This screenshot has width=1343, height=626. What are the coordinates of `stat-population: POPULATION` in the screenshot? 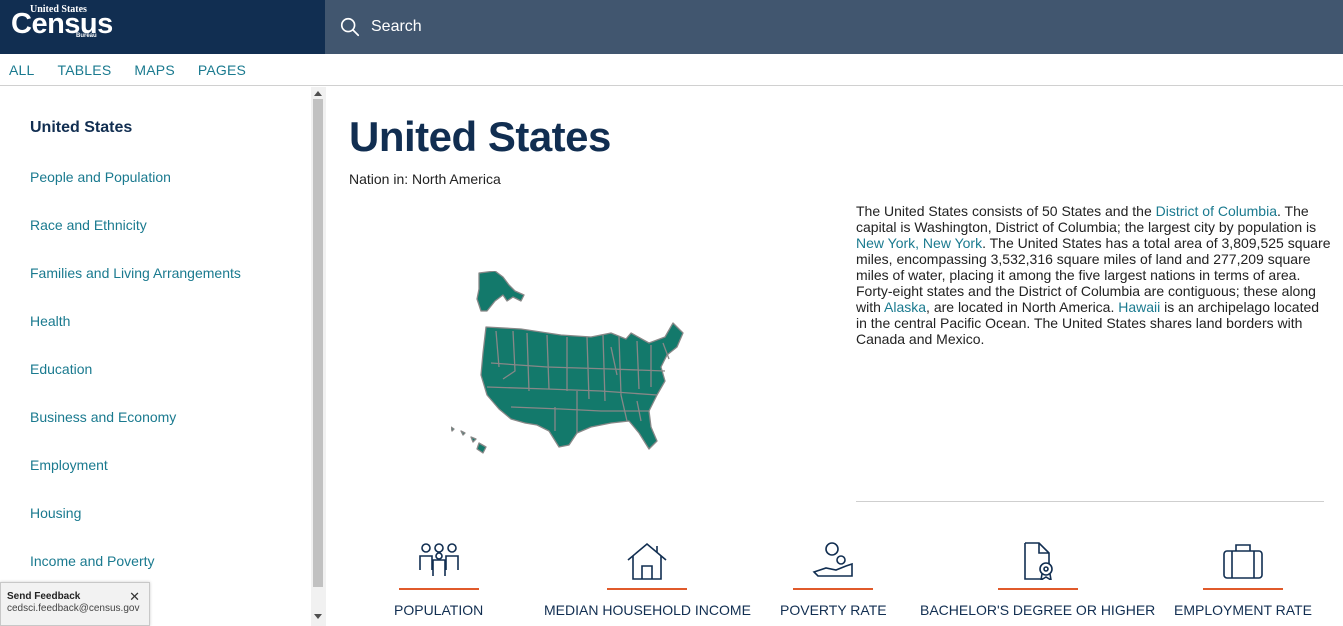 It's located at (438, 580).